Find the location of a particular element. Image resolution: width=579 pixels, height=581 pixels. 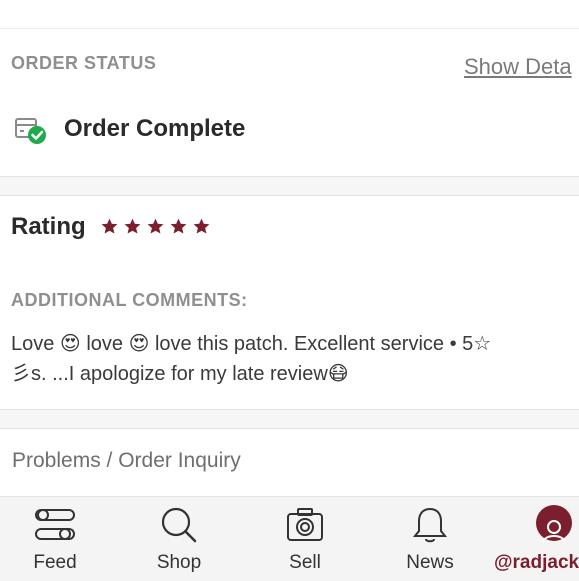

tab-feed: Feed is located at coordinates (55, 539).